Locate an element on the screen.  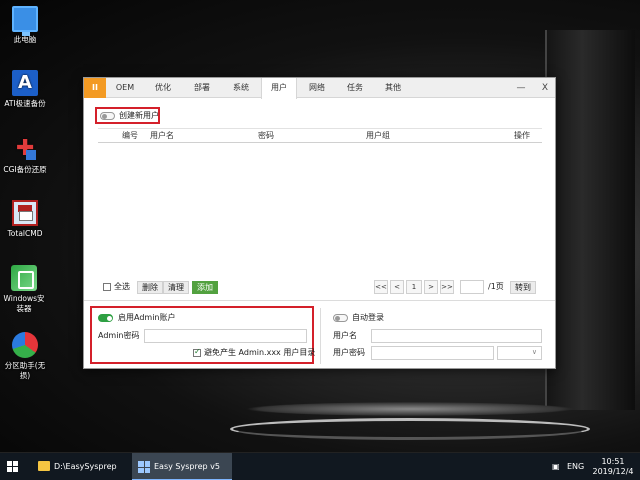
windows-installer-icon is located at coordinates (24, 278).